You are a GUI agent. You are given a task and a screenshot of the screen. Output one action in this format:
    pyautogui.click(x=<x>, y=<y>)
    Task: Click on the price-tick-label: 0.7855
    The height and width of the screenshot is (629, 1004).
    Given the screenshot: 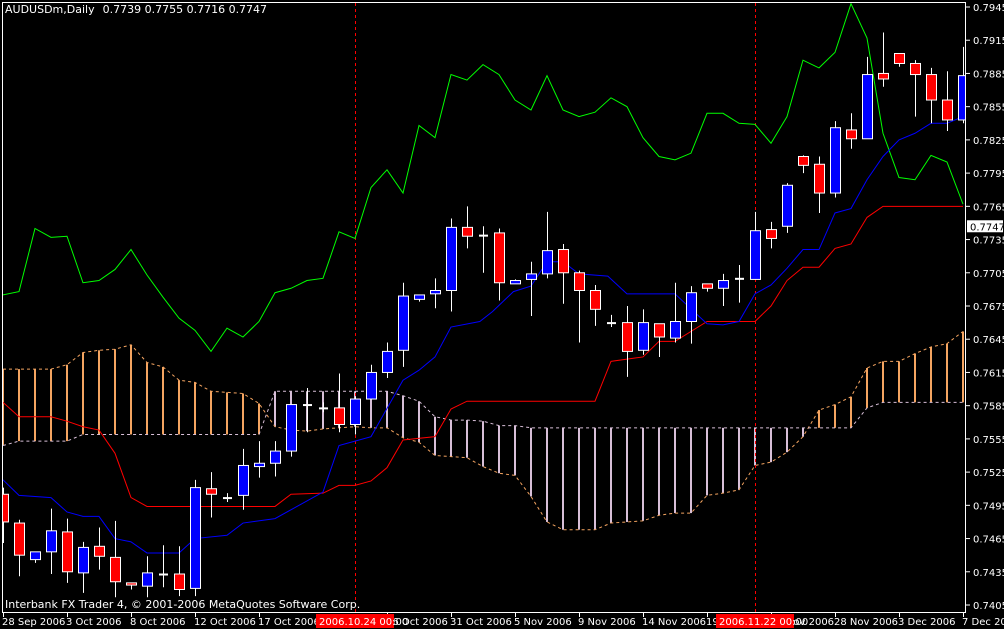 What is the action you would take?
    pyautogui.click(x=988, y=108)
    